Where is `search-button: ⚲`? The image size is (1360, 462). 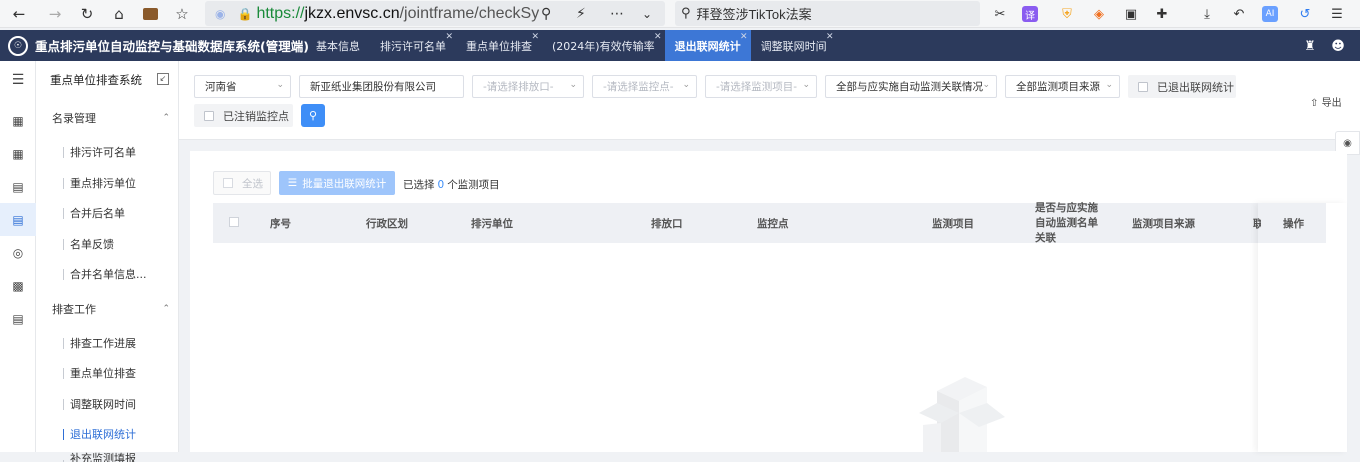
search-button: ⚲ is located at coordinates (313, 115).